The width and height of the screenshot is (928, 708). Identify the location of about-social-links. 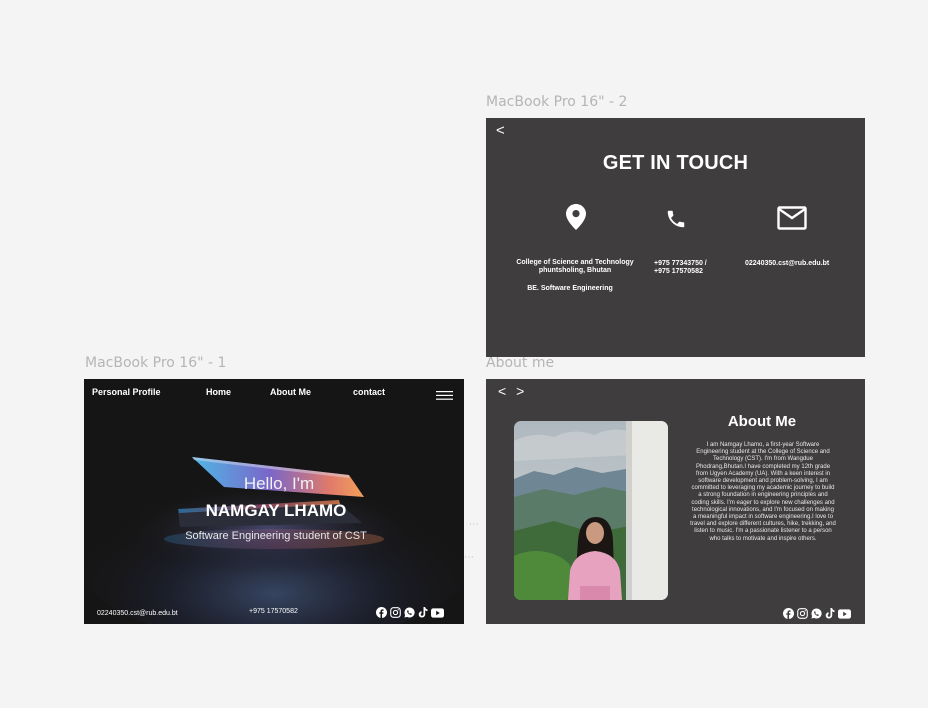
(817, 613).